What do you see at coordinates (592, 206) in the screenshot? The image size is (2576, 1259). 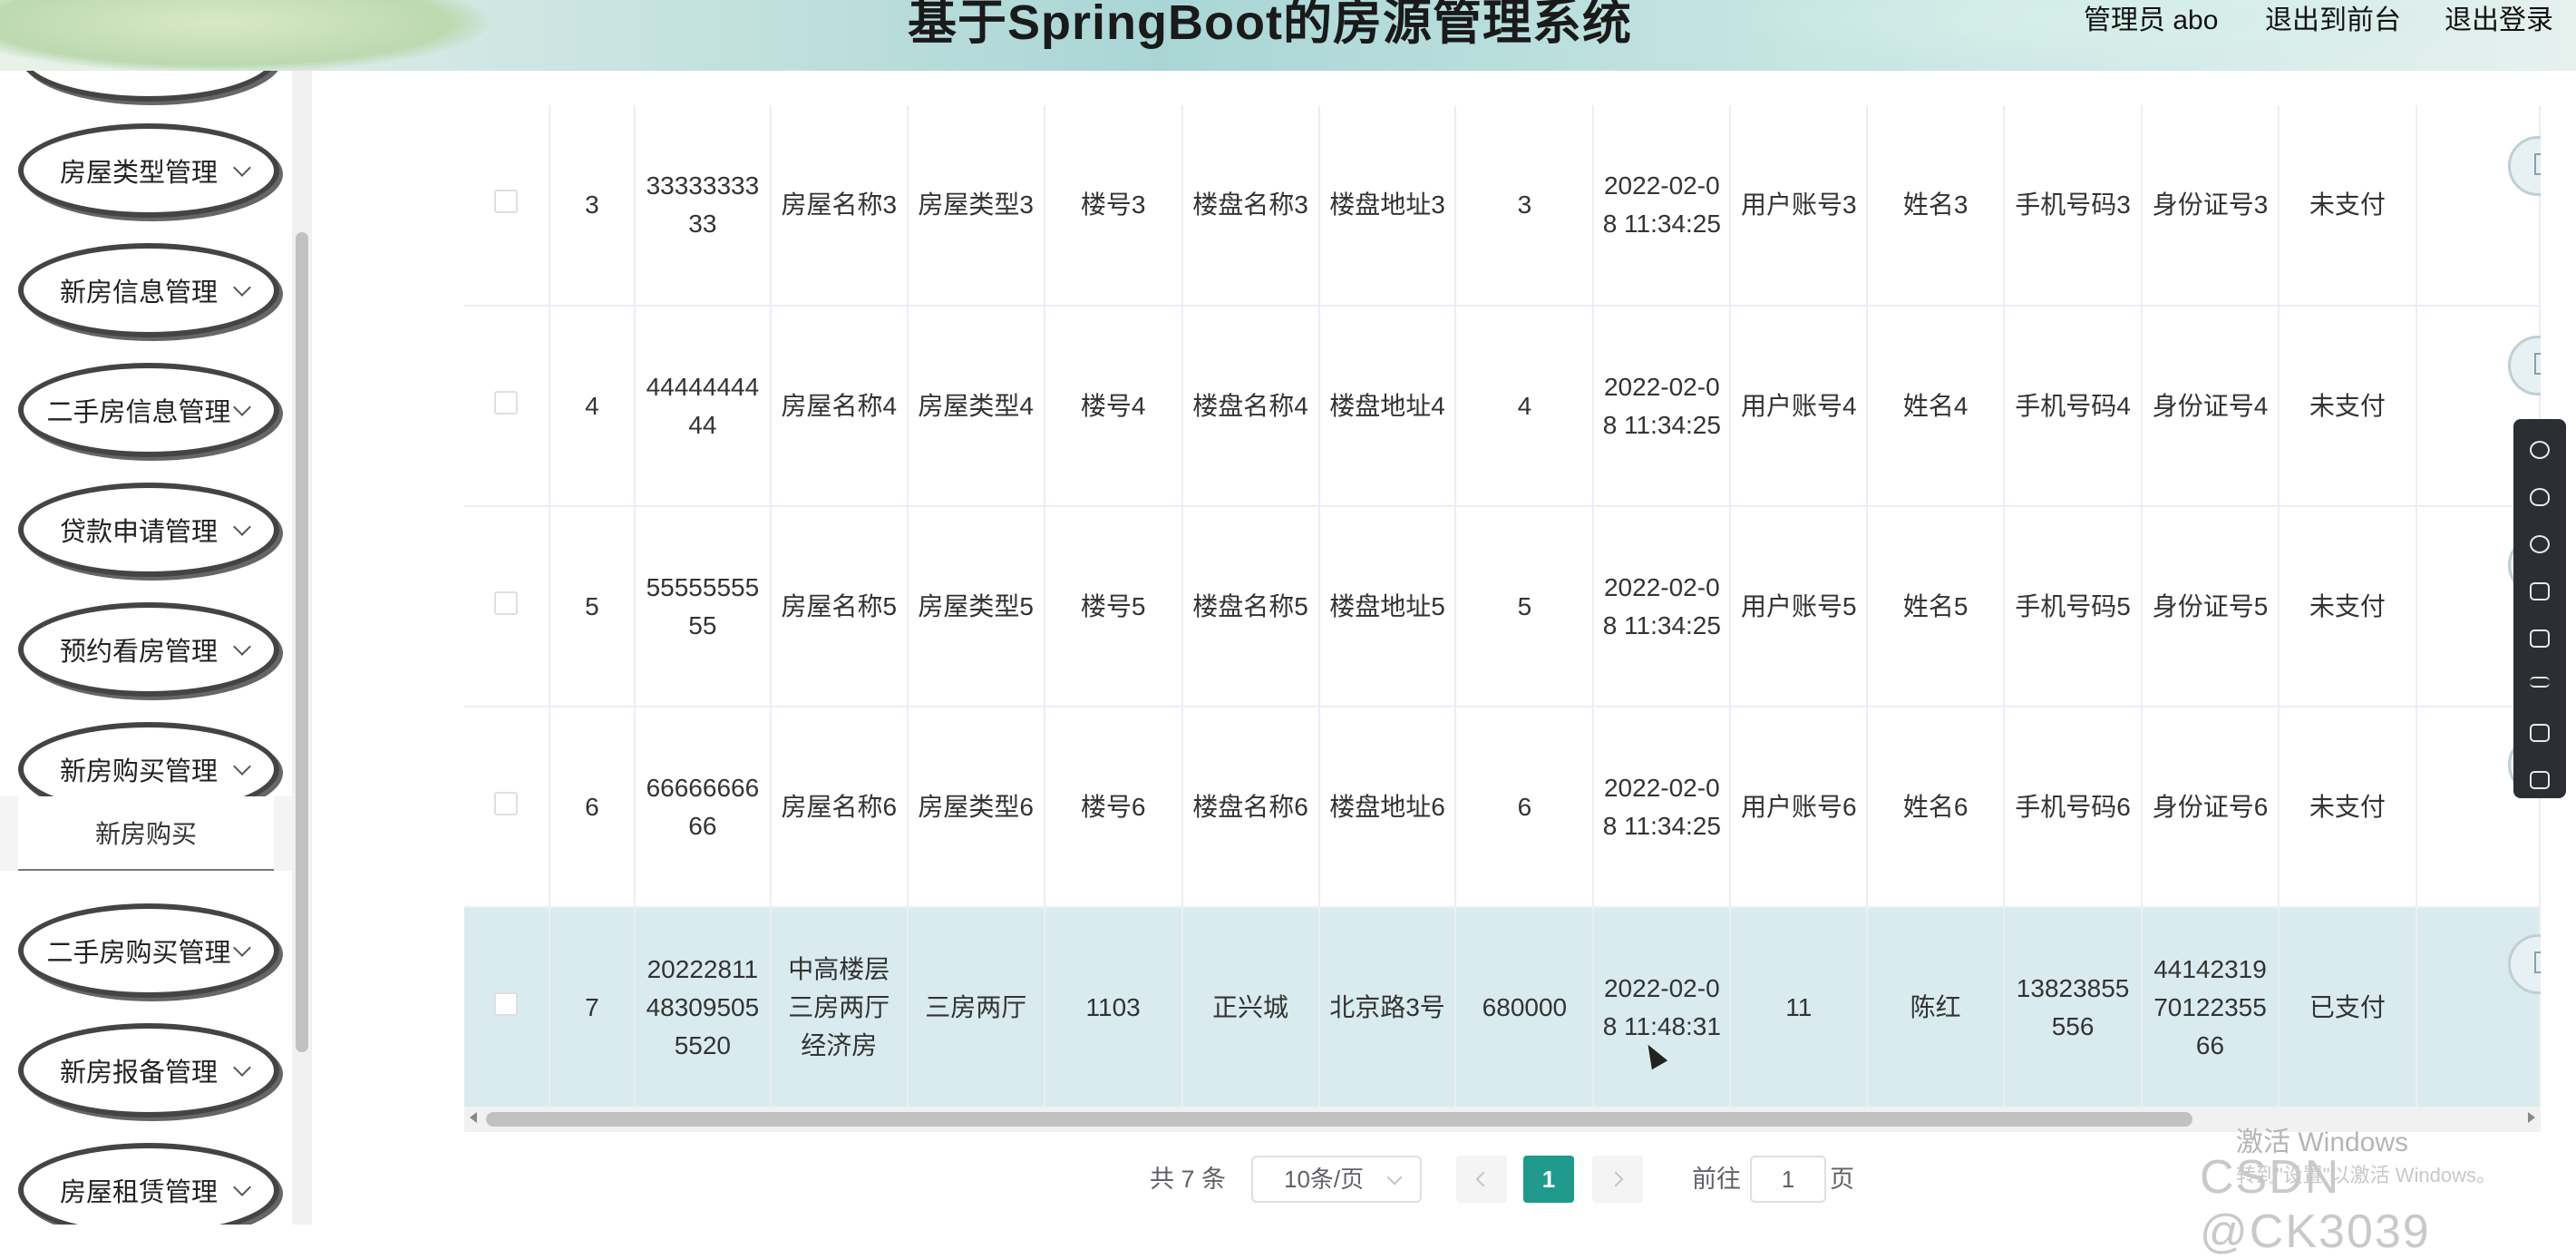 I see `cell-index: 3` at bounding box center [592, 206].